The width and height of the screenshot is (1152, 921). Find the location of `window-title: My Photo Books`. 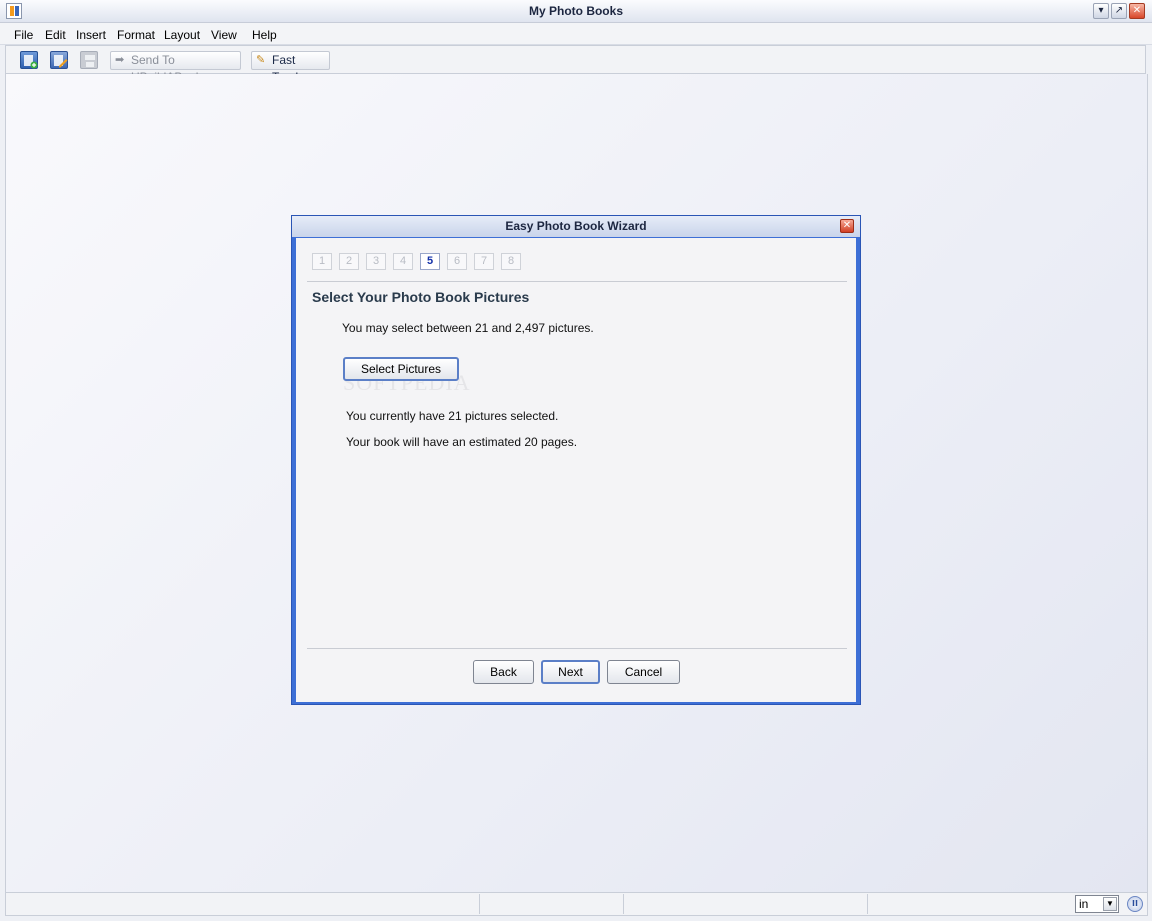

window-title: My Photo Books is located at coordinates (575, 11).